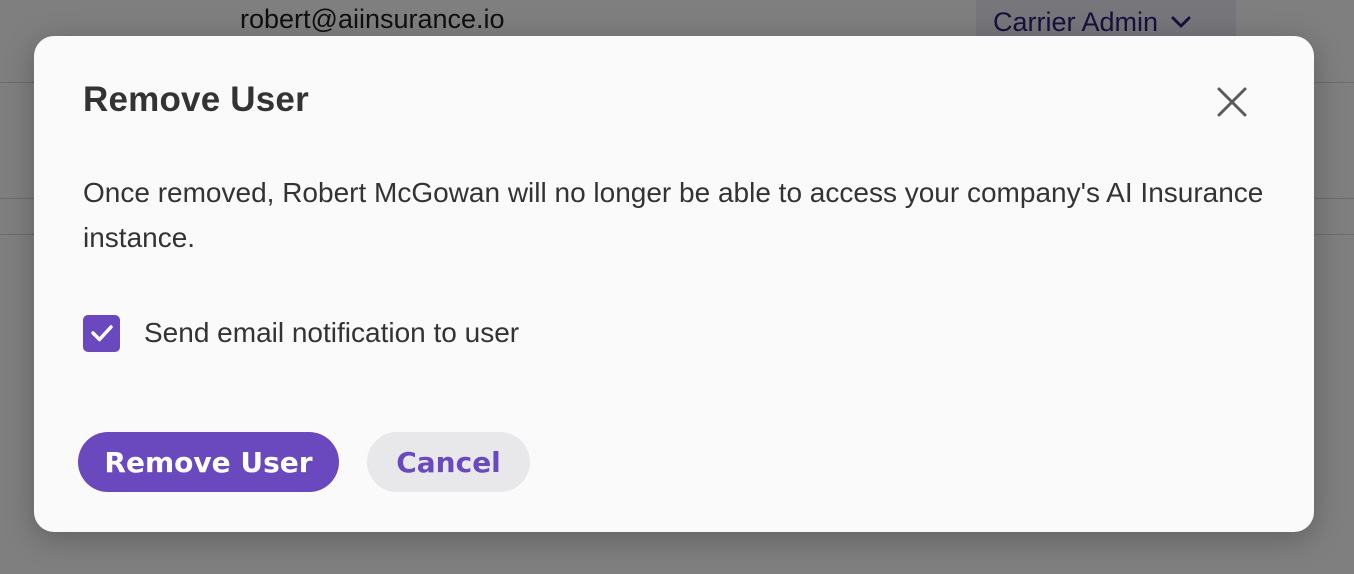  I want to click on email-notification-checkbox, so click(101, 333).